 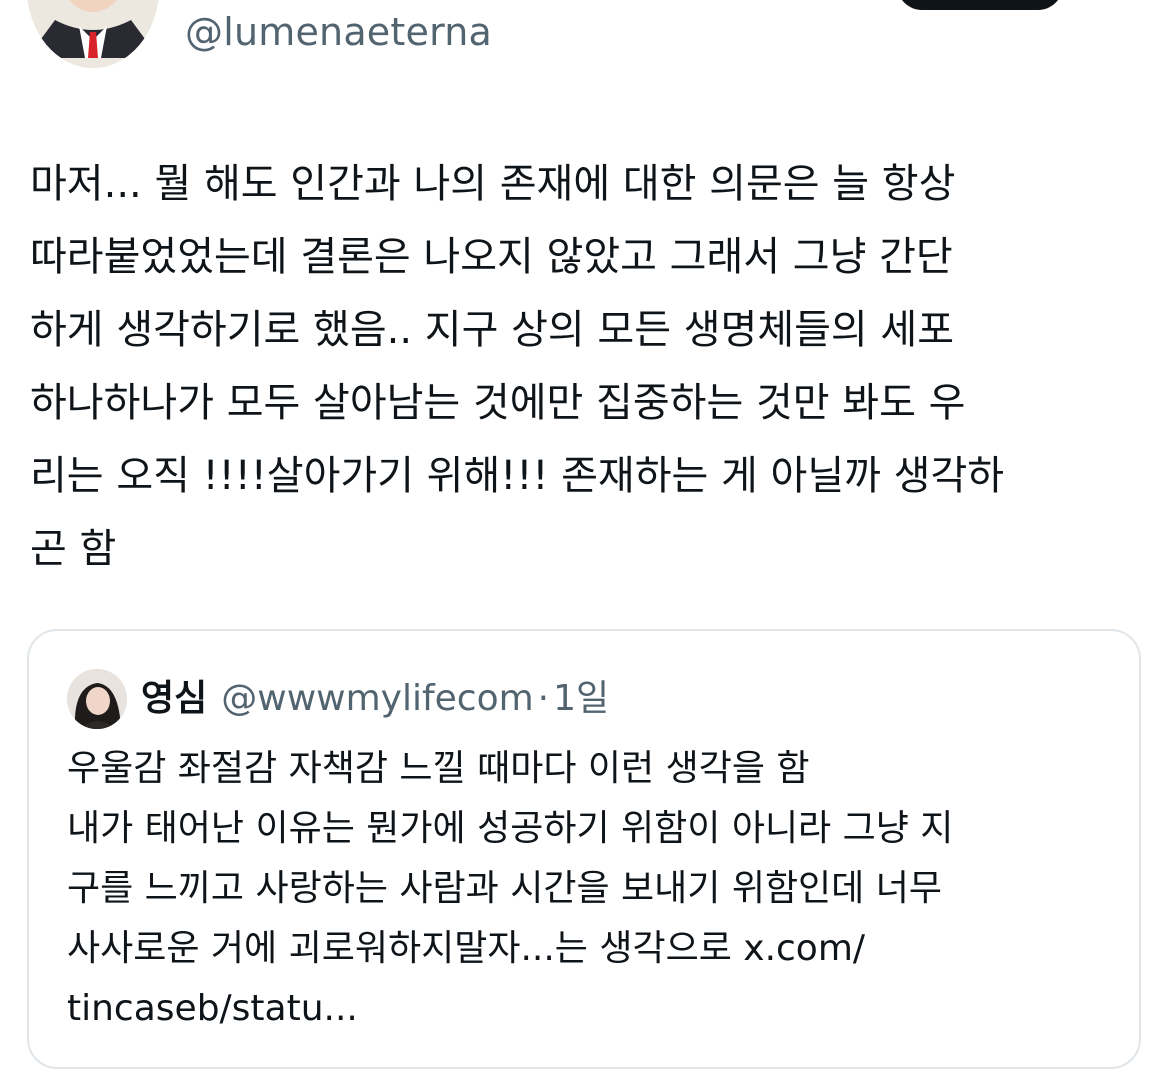 I want to click on author-handle: @lumenaeterna, so click(x=338, y=32).